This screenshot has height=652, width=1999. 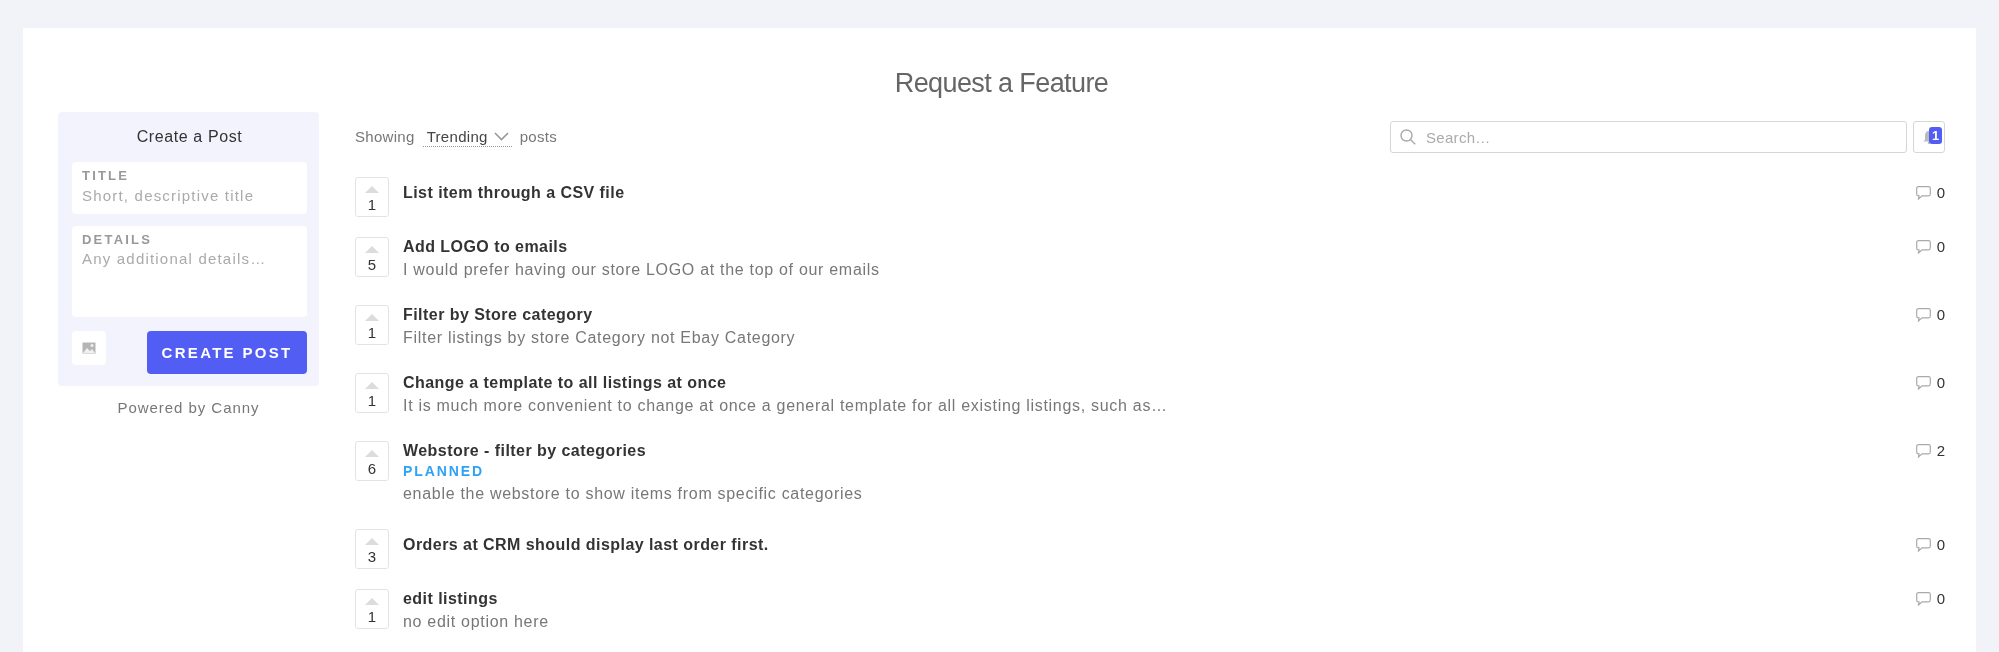 What do you see at coordinates (372, 461) in the screenshot?
I see `upvote-button: 6` at bounding box center [372, 461].